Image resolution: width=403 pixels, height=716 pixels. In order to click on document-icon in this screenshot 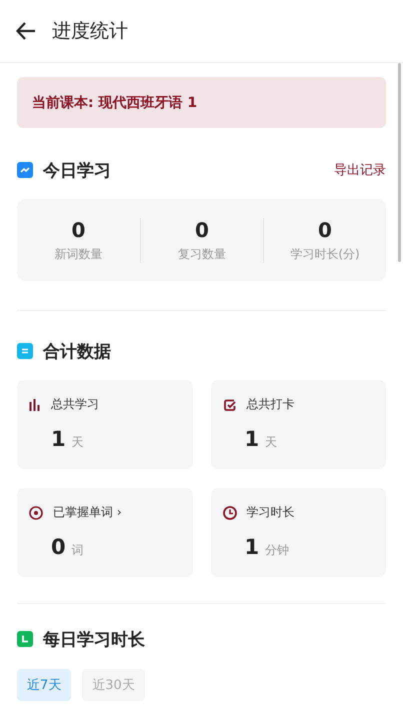, I will do `click(25, 351)`.